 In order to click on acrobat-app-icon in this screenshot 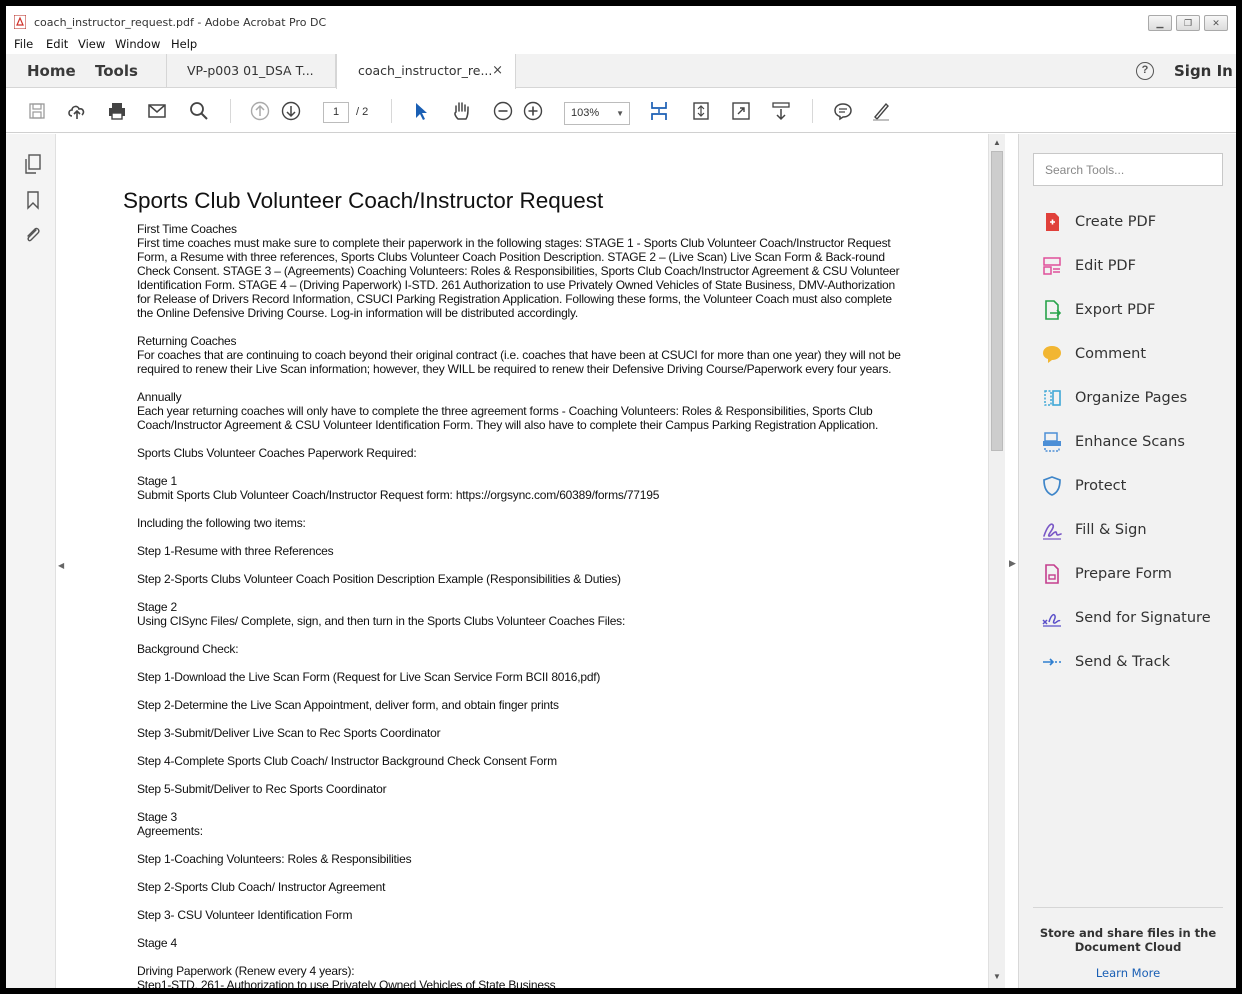, I will do `click(20, 22)`.